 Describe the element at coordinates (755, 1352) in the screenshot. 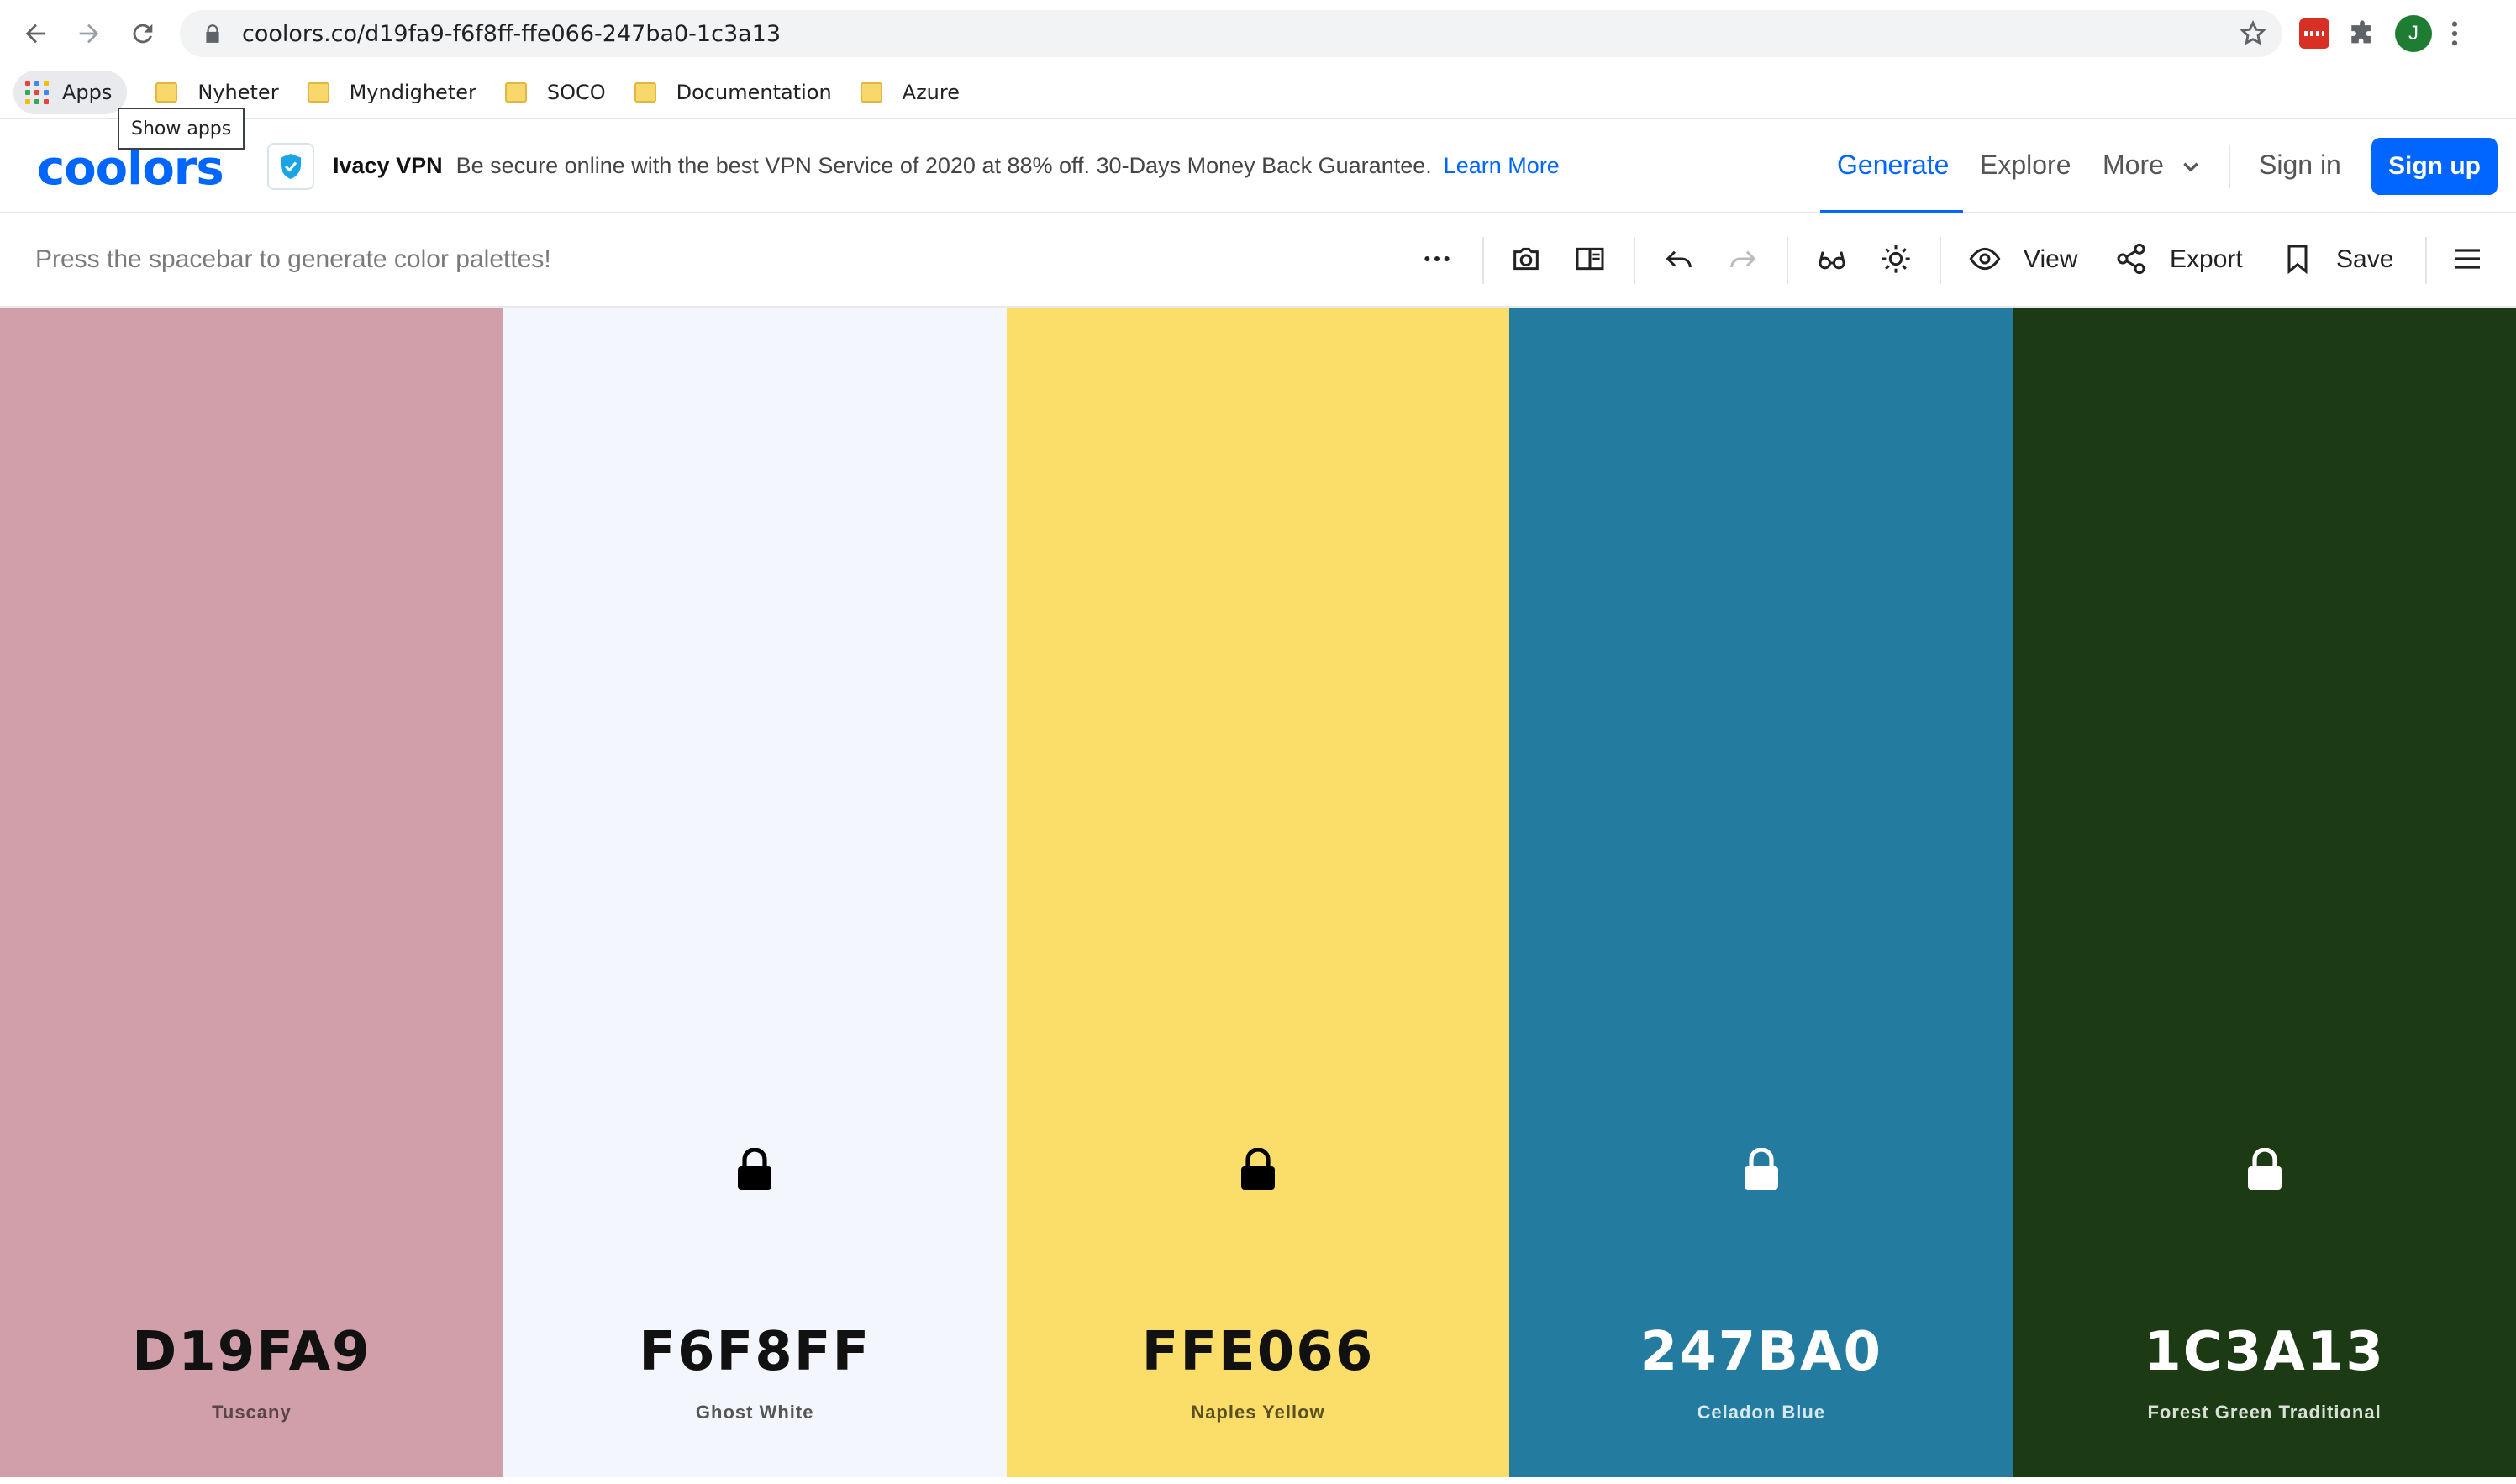

I see `hex-code: F6F8FF` at that location.